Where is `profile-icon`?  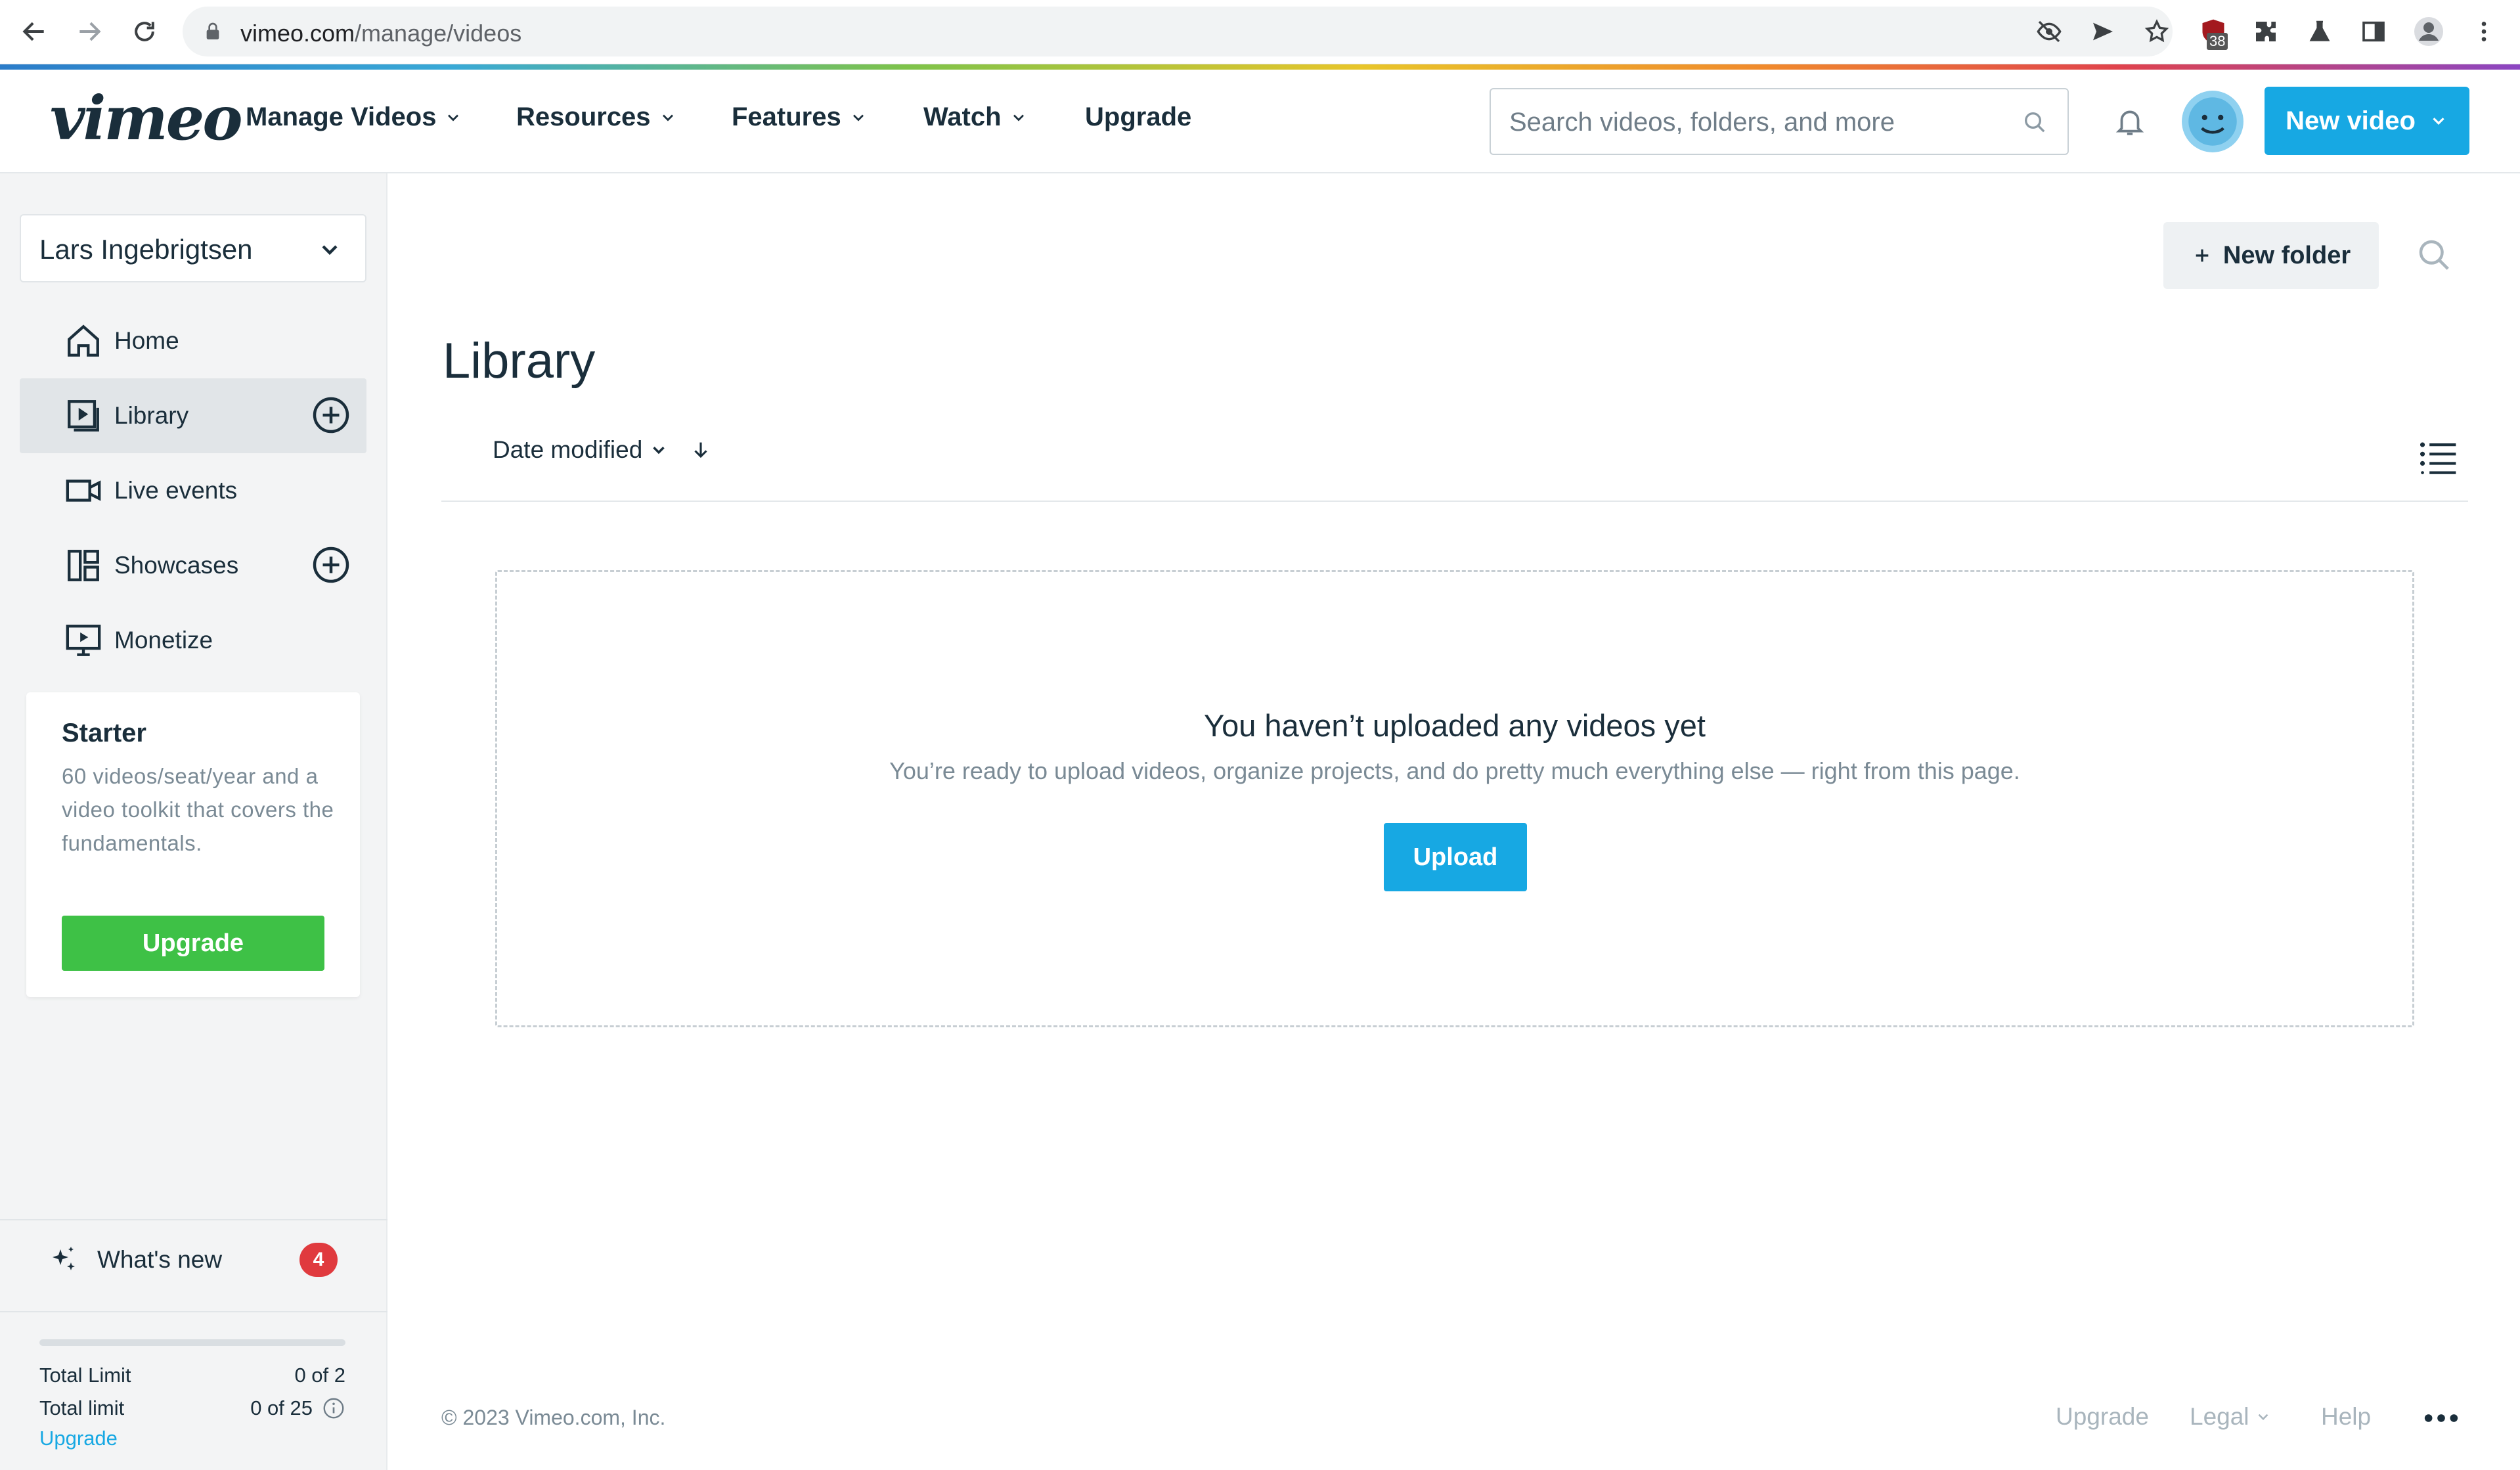 profile-icon is located at coordinates (2429, 31).